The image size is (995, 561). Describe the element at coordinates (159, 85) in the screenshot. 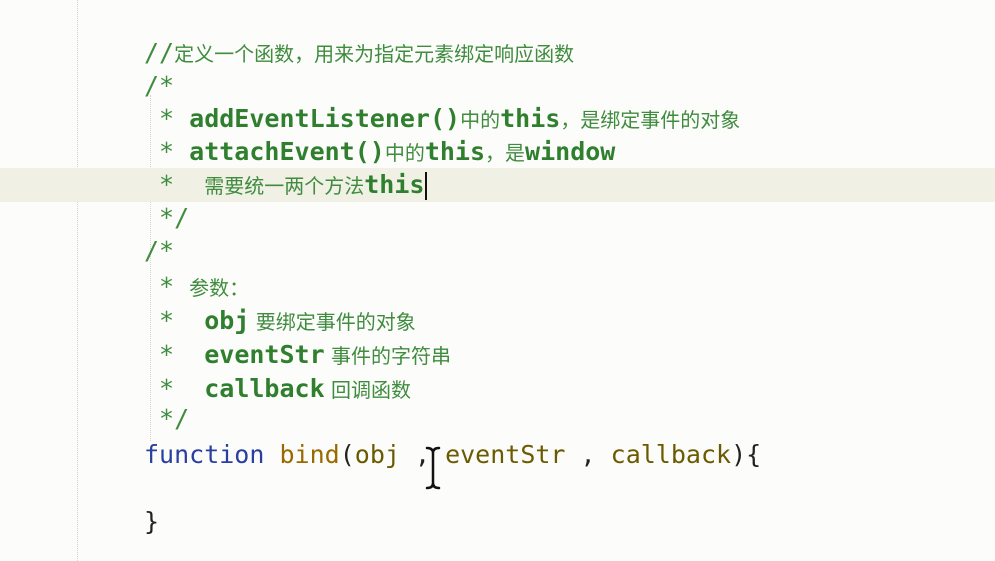

I see `code-line-2: /*` at that location.